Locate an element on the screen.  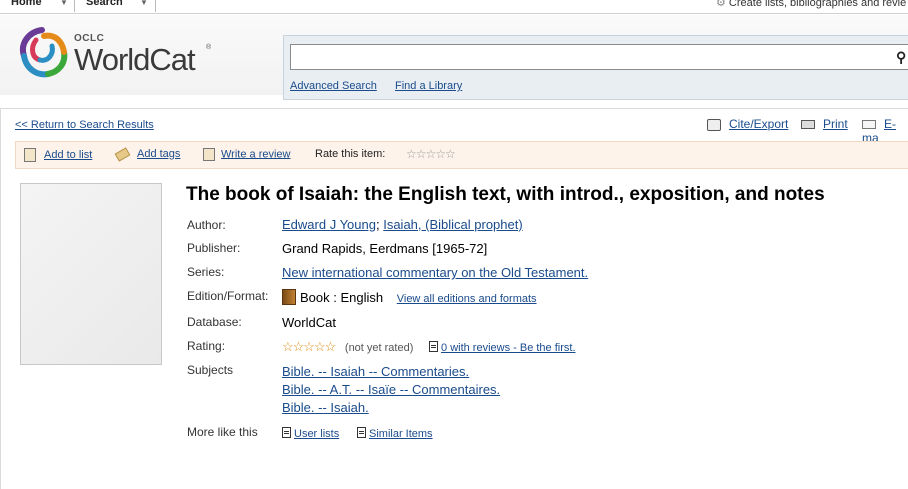
similar-items-link: Similar Items is located at coordinates (401, 434).